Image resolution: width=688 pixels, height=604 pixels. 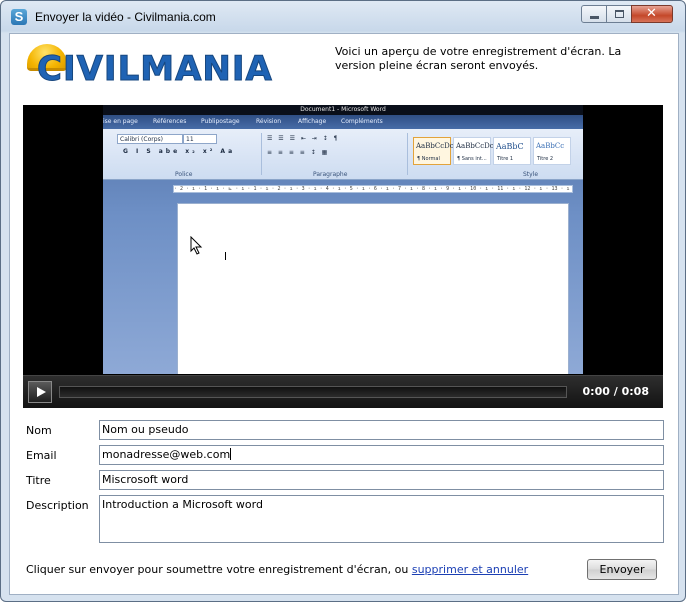 What do you see at coordinates (470, 569) in the screenshot?
I see `cancel-link: supprimer et annuler` at bounding box center [470, 569].